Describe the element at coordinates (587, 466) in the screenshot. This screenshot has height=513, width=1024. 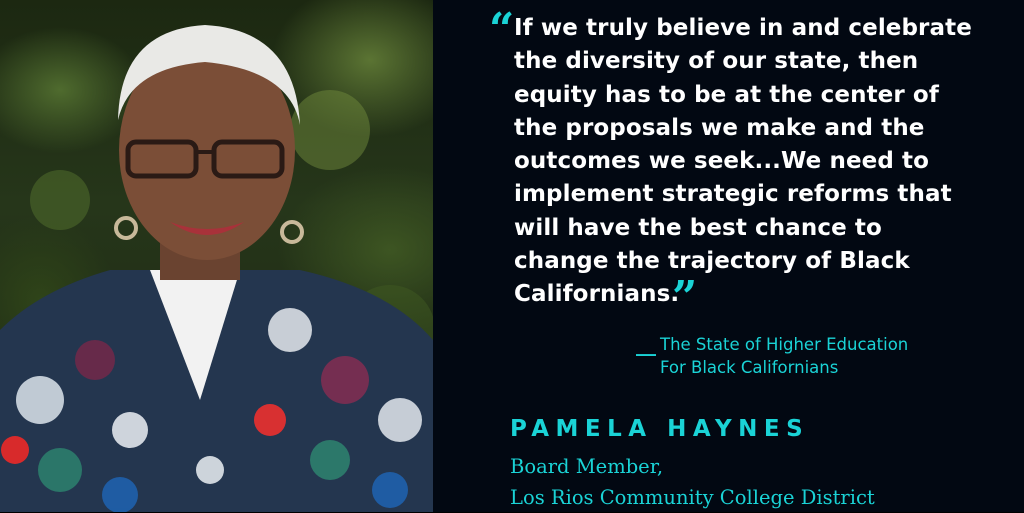
I see `title-line: Board Member,` at that location.